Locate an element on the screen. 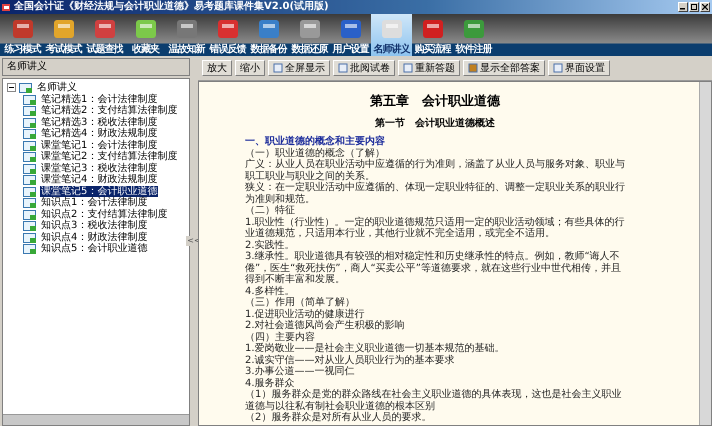 The height and width of the screenshot is (426, 712). paragraph: 3.继承性。职业道德具有较强的相对稳定性和历史继承性的特点。例如，教师“诲人不倦”，医生“救死扶伤”，商人“买卖公平”等道德要求，就在这些行业中世代相传，并且得到不断丰富和发展。 is located at coordinates (433, 268).